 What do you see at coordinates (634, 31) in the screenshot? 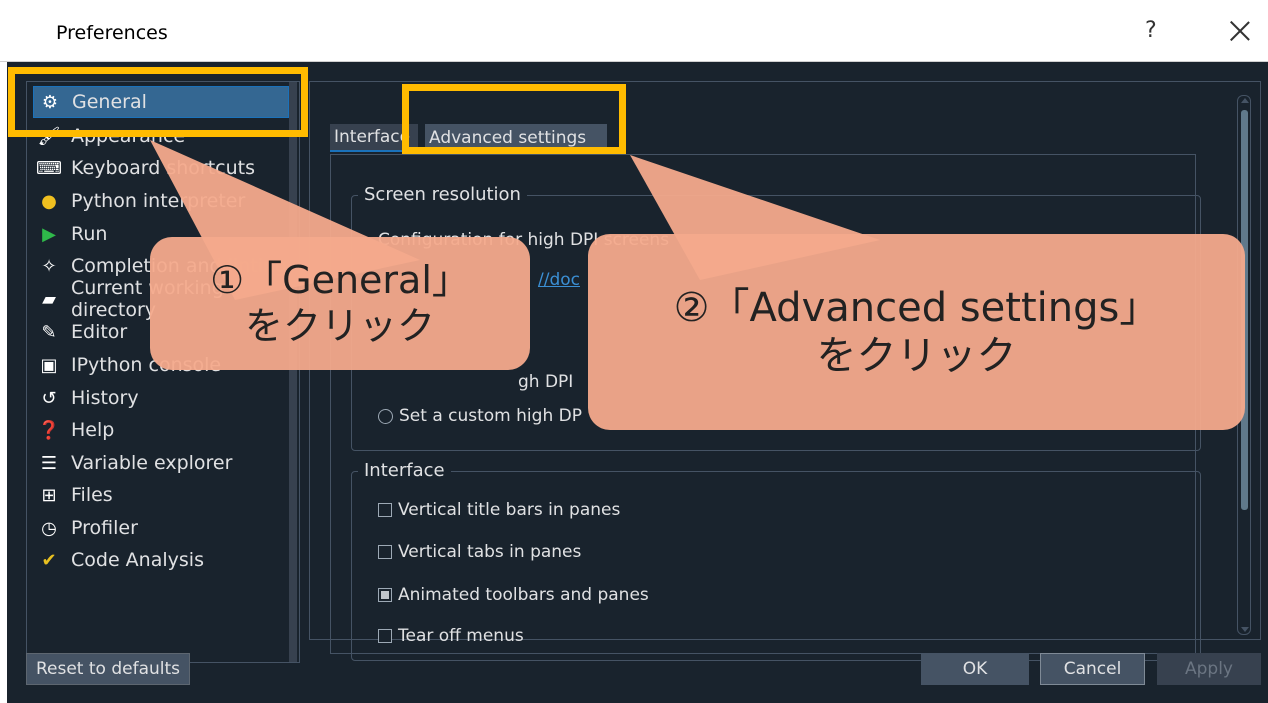
I see `title-bar: Preferences ?` at bounding box center [634, 31].